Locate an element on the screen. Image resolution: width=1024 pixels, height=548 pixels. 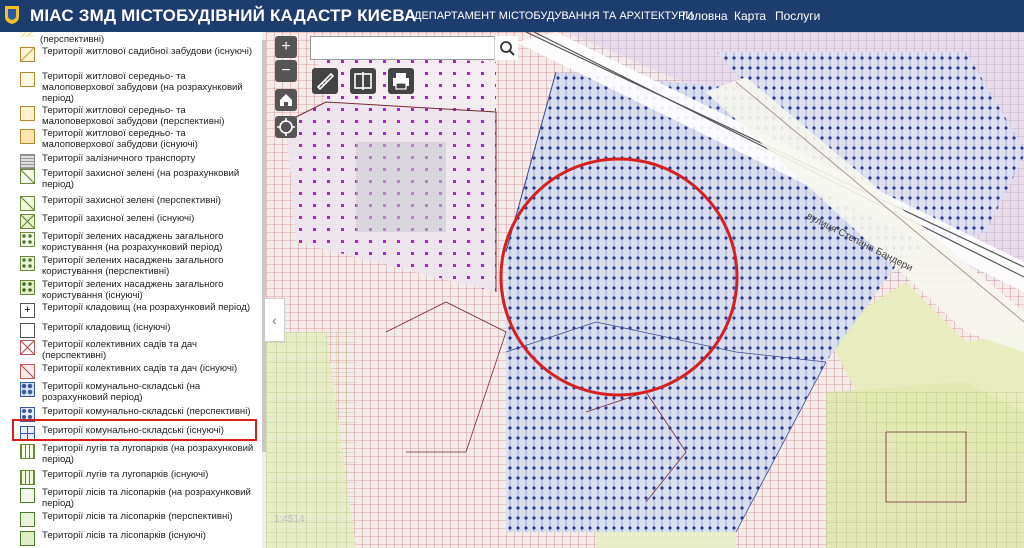
compare-icon is located at coordinates (363, 81).